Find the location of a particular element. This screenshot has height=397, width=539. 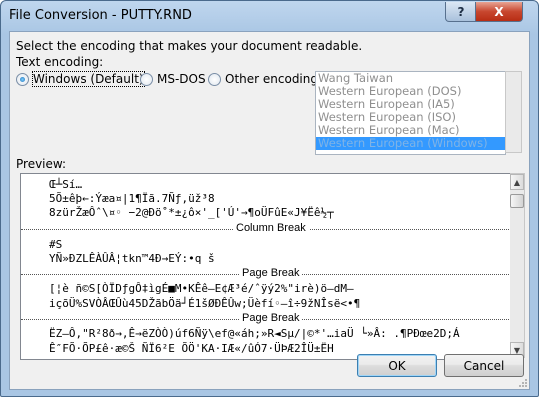

close-button: X is located at coordinates (499, 12).